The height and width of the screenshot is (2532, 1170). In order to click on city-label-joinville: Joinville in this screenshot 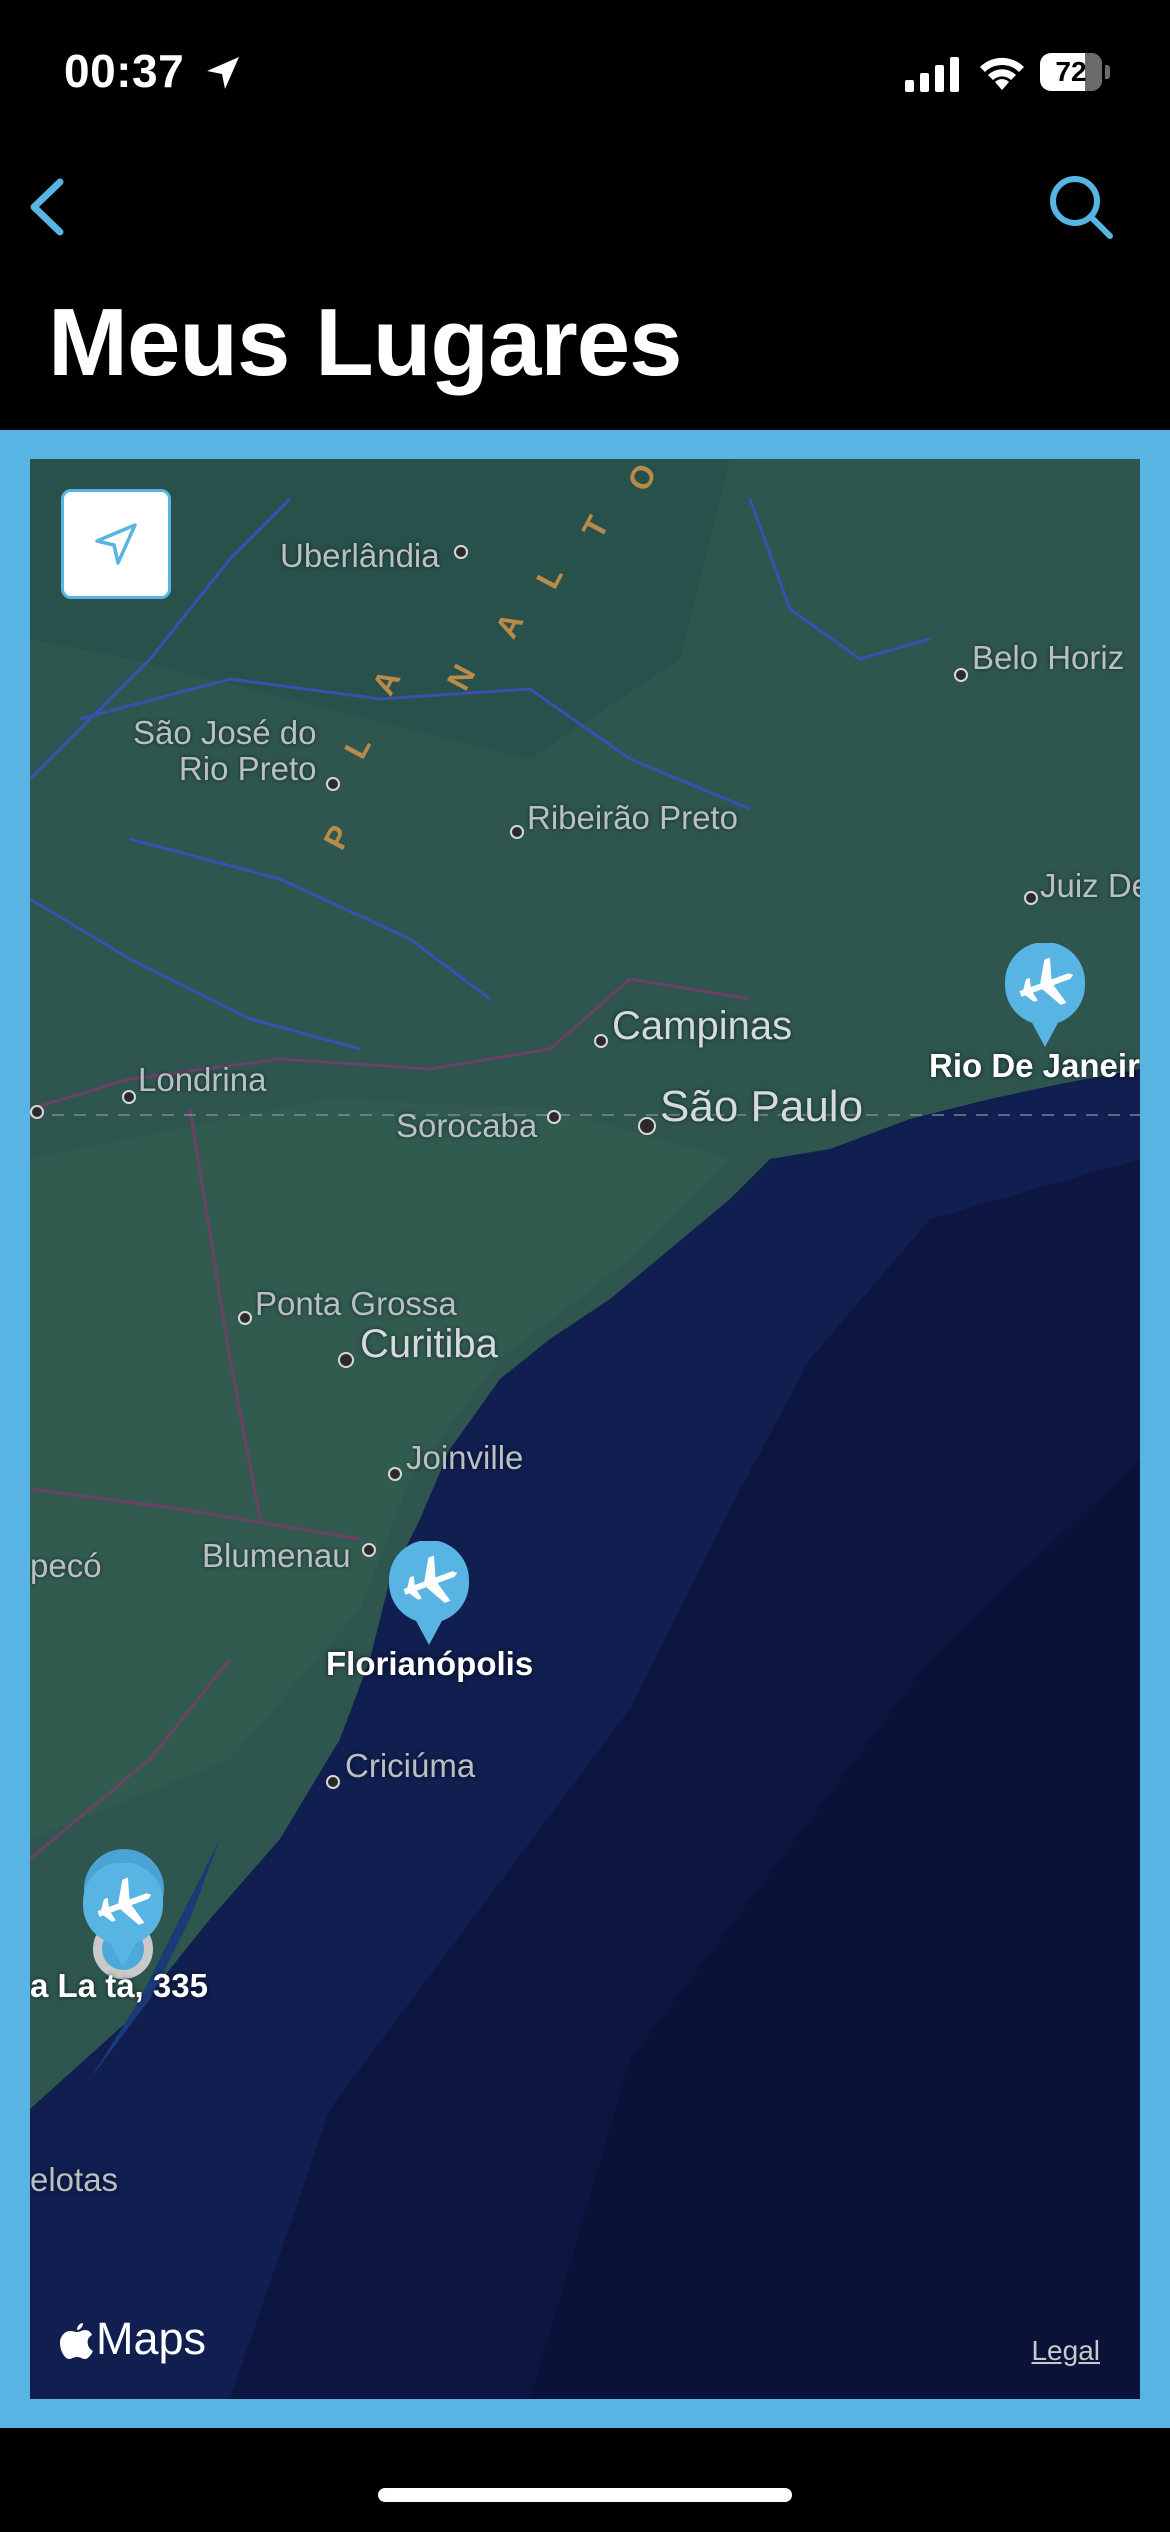, I will do `click(465, 1457)`.